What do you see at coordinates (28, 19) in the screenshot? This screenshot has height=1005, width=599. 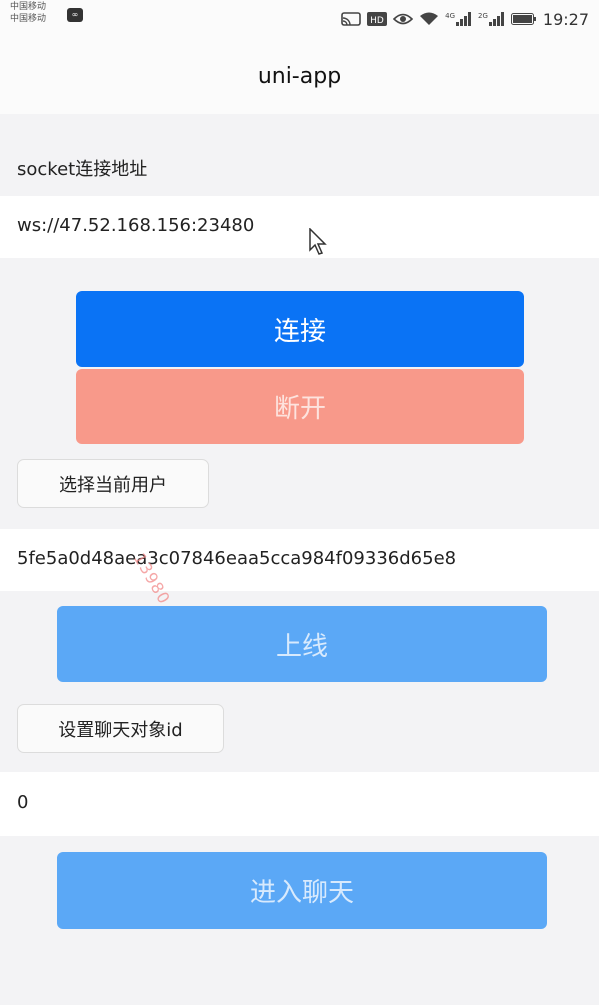 I see `carrier-line-2: 中国移动` at bounding box center [28, 19].